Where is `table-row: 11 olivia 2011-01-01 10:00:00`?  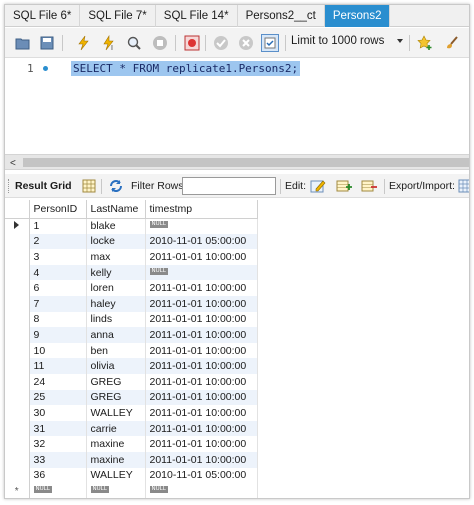
table-row: 11 olivia 2011-01-01 10:00:00 is located at coordinates (131, 366).